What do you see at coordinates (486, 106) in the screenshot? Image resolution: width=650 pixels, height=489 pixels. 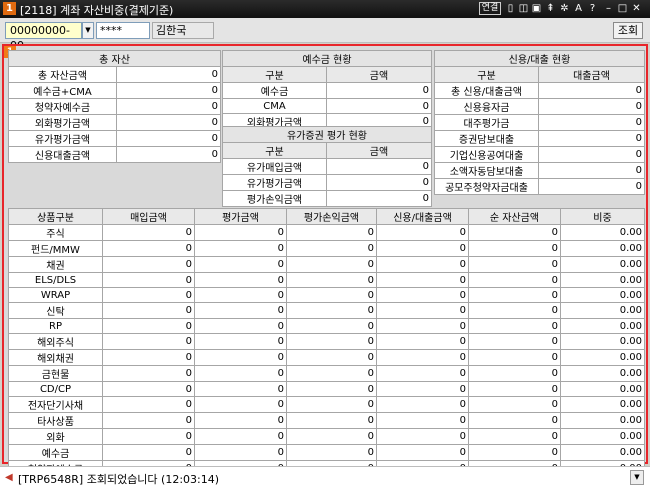 I see `row-label: 신용융자금` at bounding box center [486, 106].